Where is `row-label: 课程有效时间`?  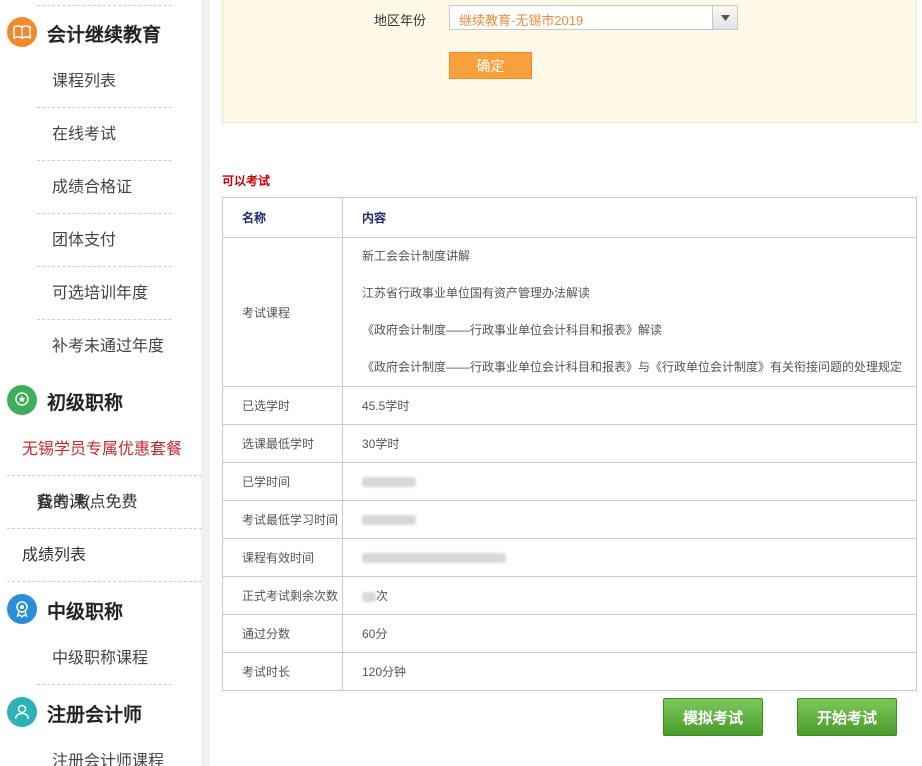
row-label: 课程有效时间 is located at coordinates (282, 557).